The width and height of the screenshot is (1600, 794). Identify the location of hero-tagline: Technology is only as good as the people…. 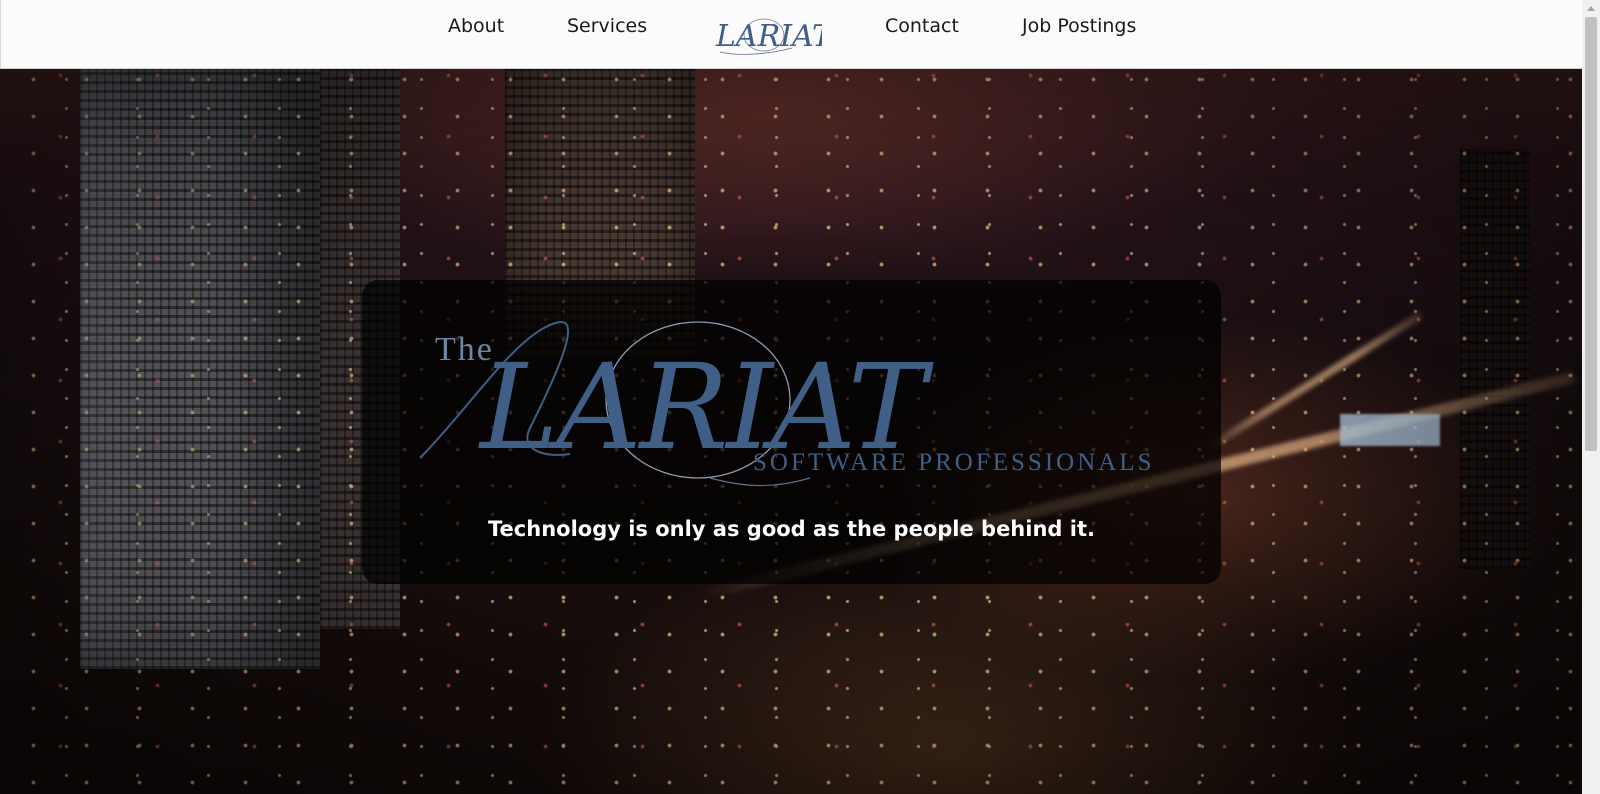
(791, 529).